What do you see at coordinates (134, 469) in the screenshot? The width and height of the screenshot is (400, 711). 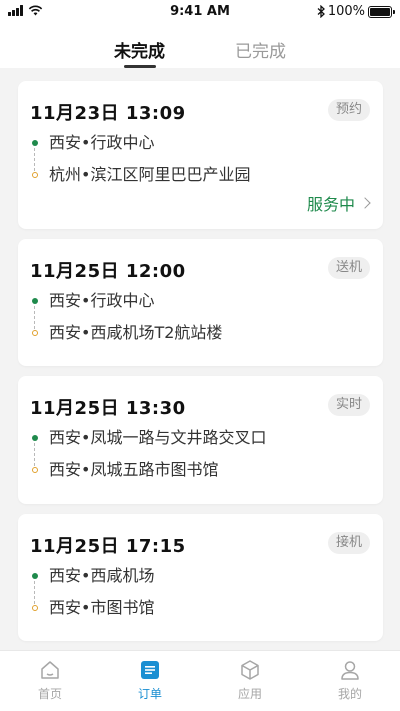 I see `end-location-text: 西安•凤城五路市图书馆` at bounding box center [134, 469].